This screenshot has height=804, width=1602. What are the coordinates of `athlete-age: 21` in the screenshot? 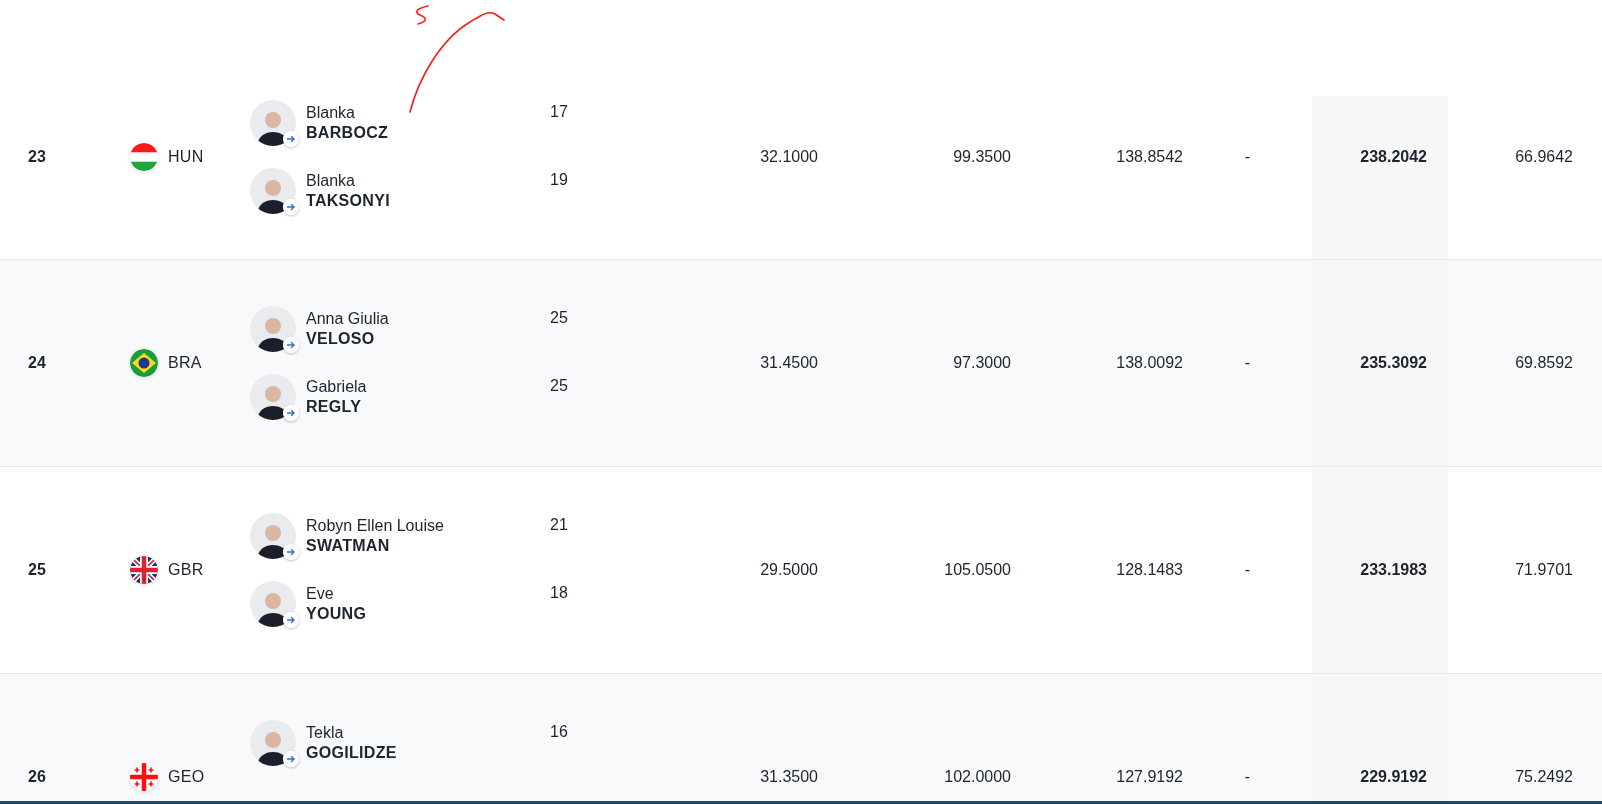 It's located at (559, 525).